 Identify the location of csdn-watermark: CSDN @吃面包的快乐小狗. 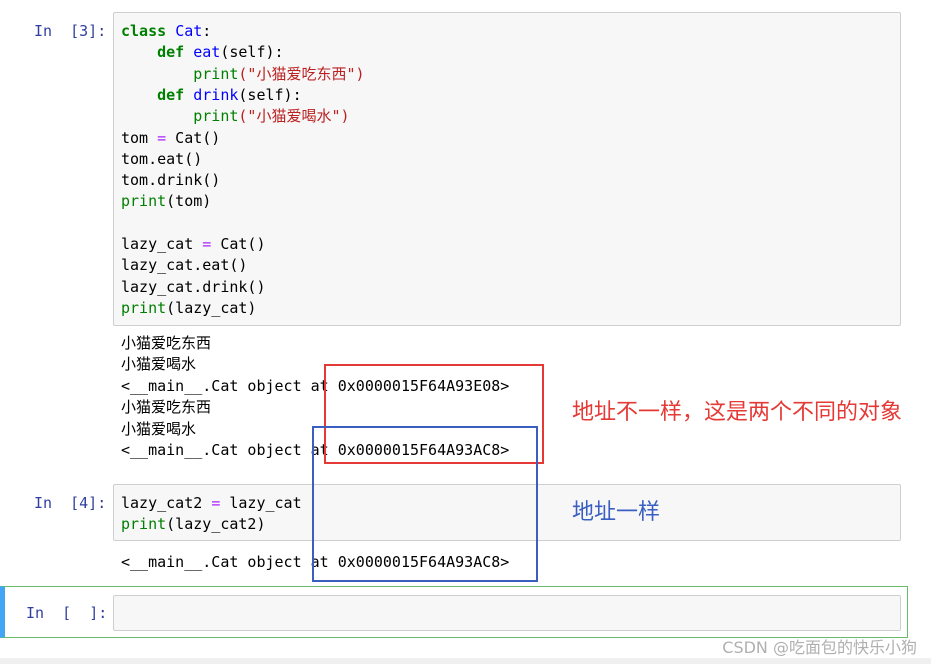
(819, 647).